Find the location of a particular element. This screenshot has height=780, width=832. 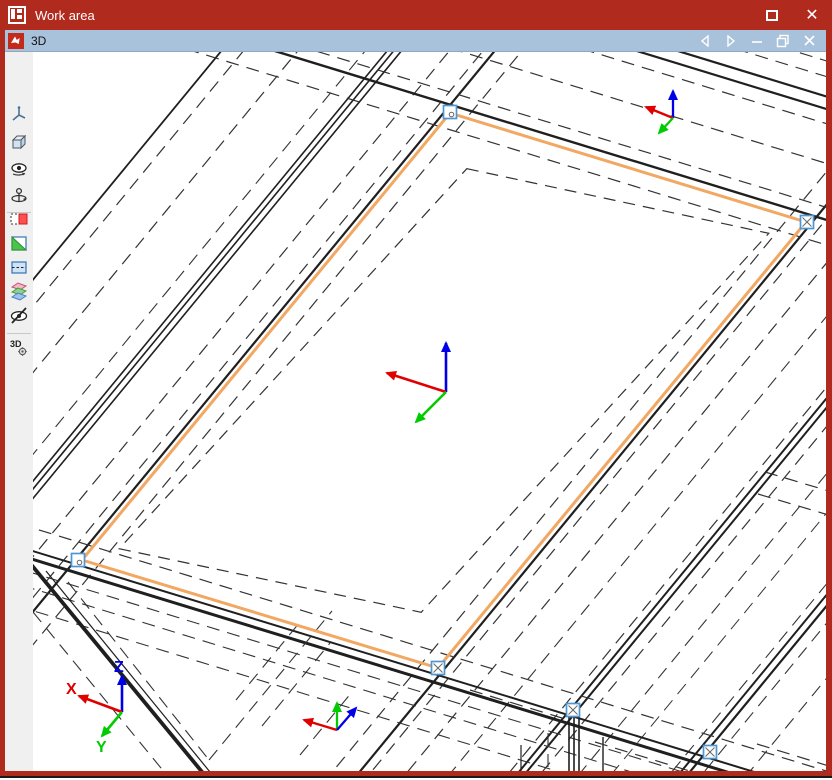

cube-view-icon is located at coordinates (19, 142).